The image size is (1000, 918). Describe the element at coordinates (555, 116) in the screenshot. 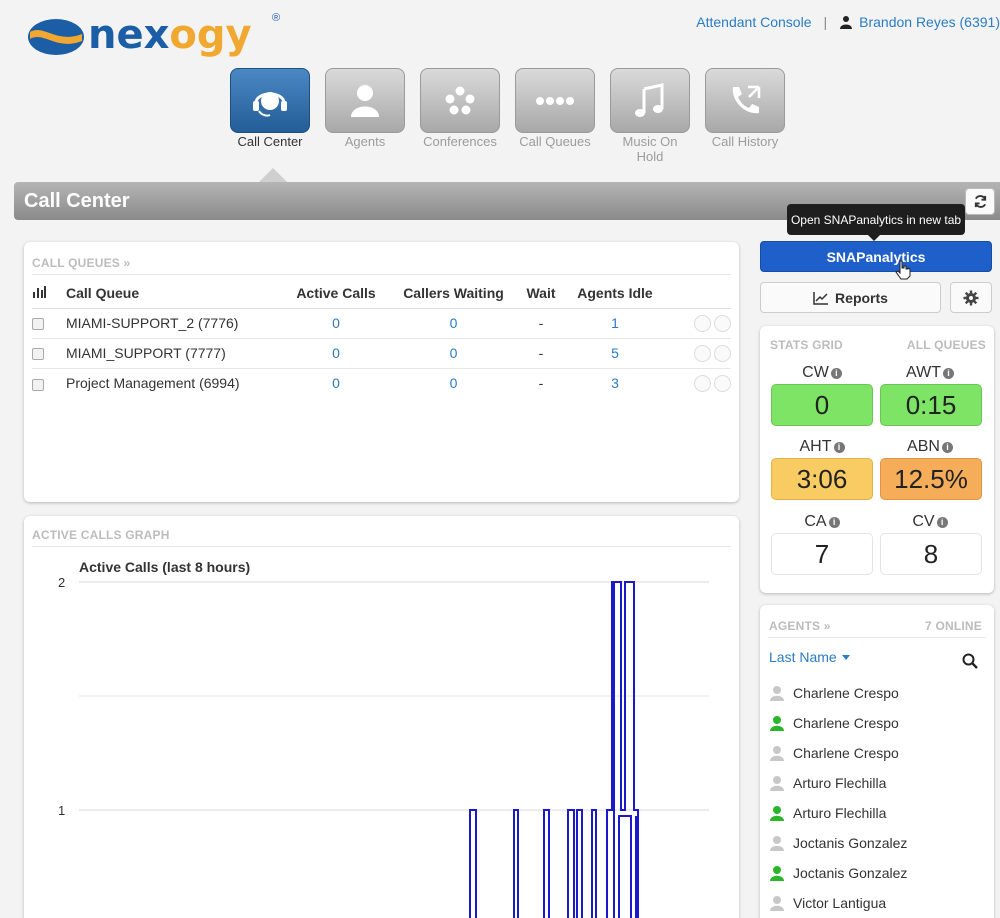

I see `nav-tile-call-queues: Call Queues` at that location.